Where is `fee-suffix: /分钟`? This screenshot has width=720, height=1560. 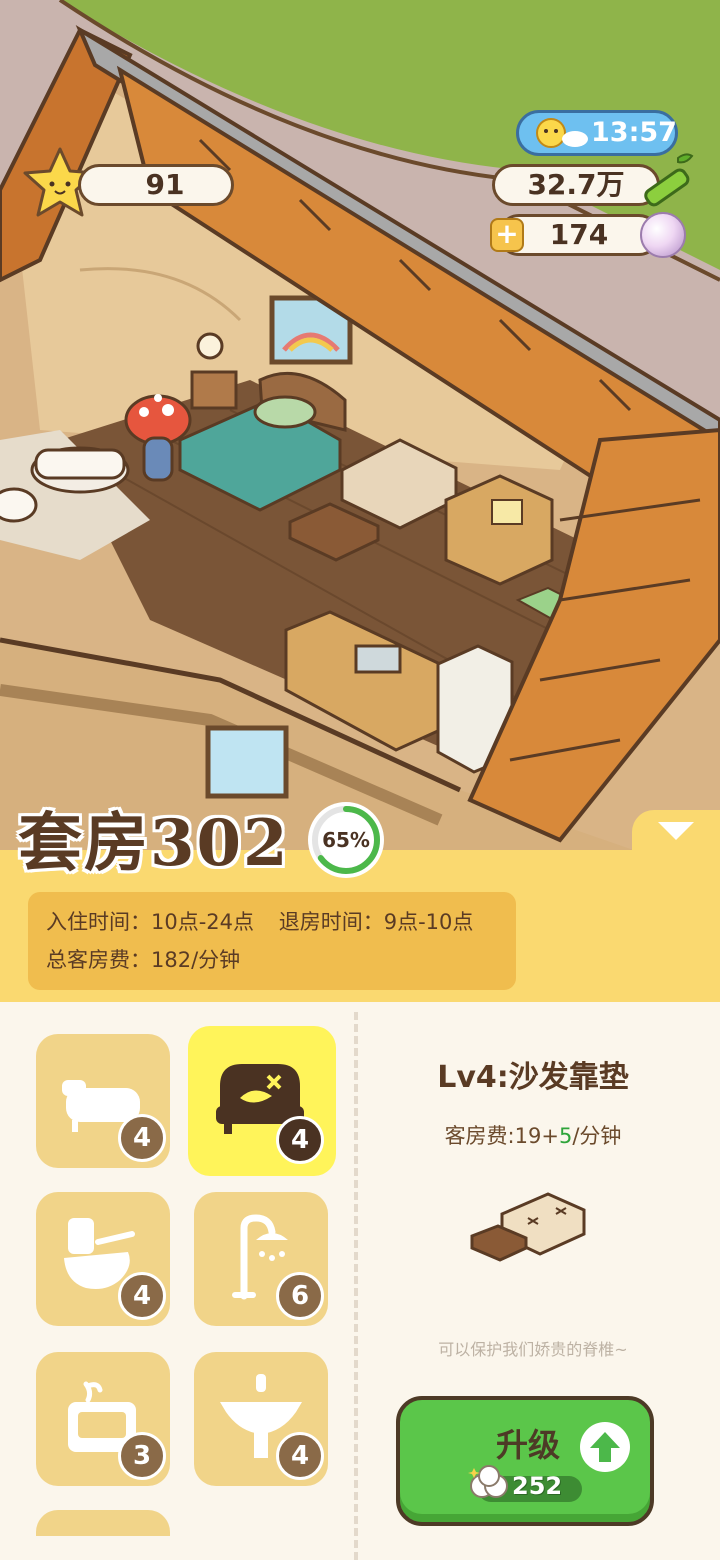
fee-suffix: /分钟 is located at coordinates (597, 1136).